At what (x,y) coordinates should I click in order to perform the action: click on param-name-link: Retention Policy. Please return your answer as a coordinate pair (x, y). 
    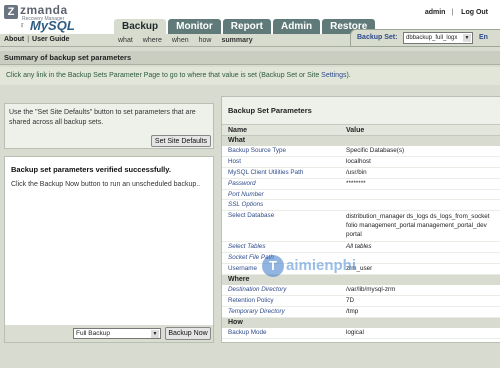
    Looking at the image, I should click on (281, 301).